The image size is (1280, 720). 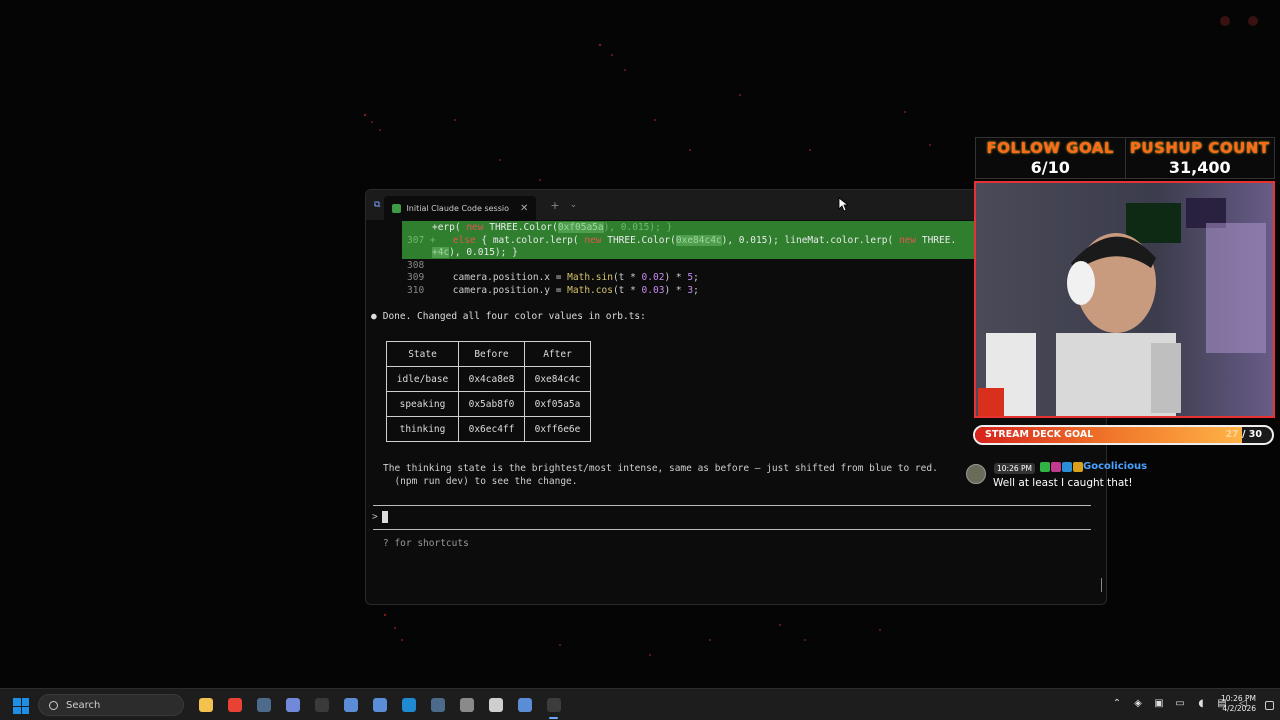 I want to click on table-header-row: State Before After, so click(x=488, y=354).